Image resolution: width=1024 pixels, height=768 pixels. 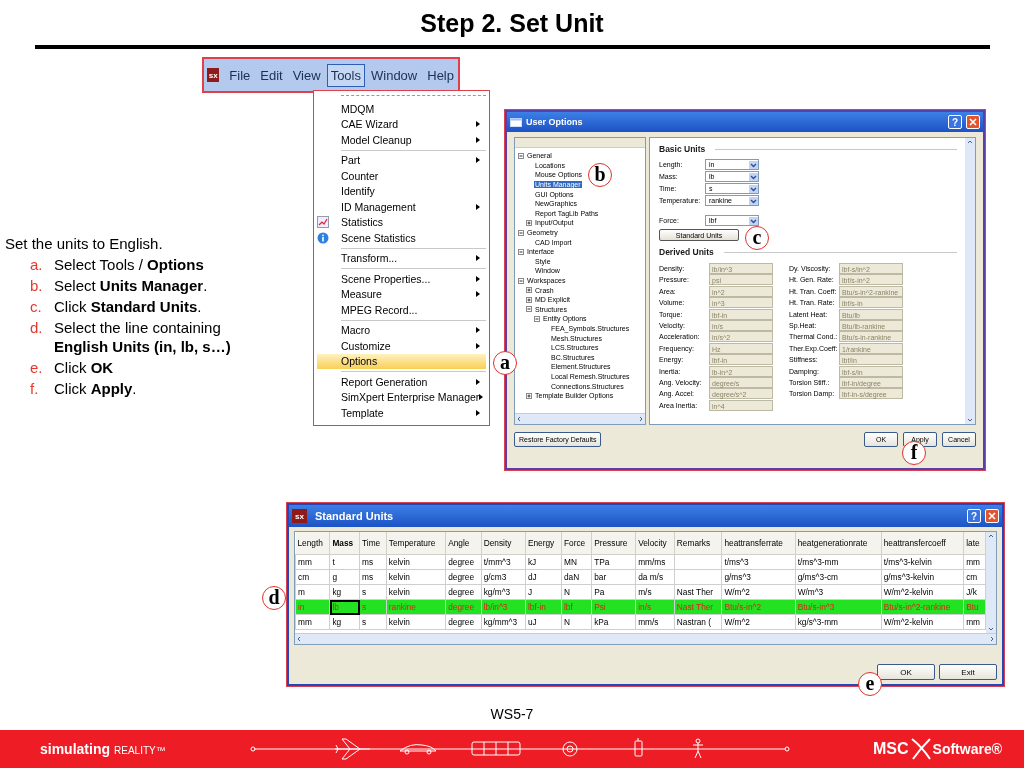 I want to click on menu-item: CAE Wizard, so click(x=401, y=124).